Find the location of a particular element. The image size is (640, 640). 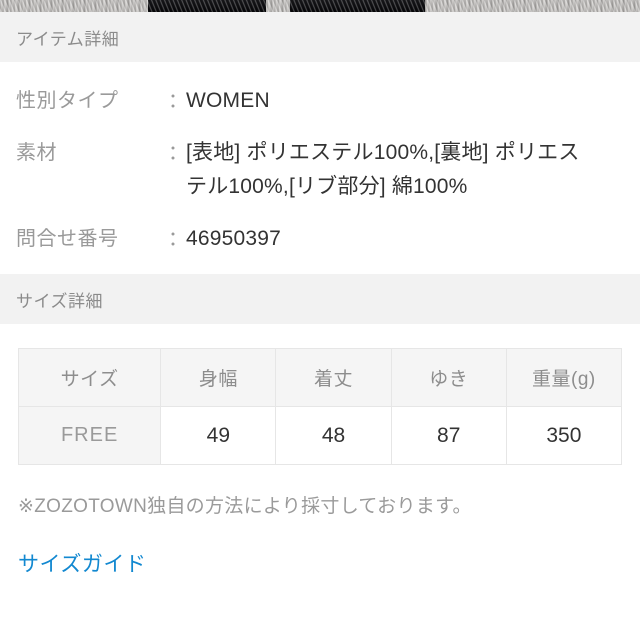

spec-row-product-number: 問合せ番号 ： 46950397 is located at coordinates (320, 239).